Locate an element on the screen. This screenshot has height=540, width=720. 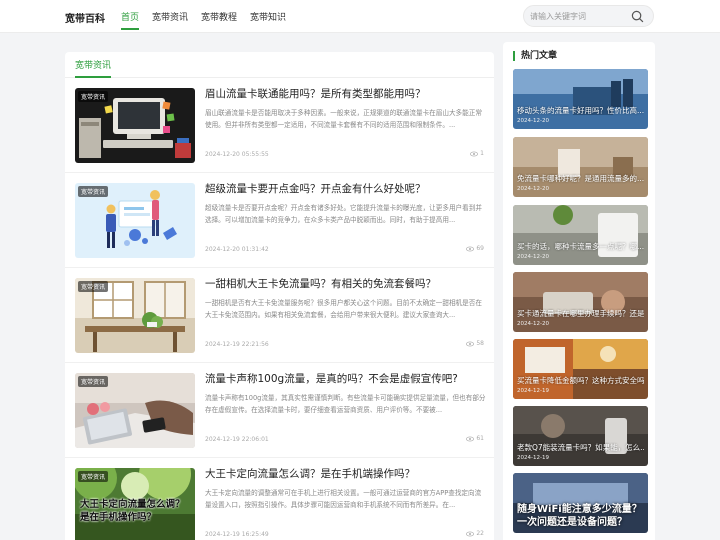
article-date: 2024-12-19 16:25:49 is located at coordinates (237, 534).